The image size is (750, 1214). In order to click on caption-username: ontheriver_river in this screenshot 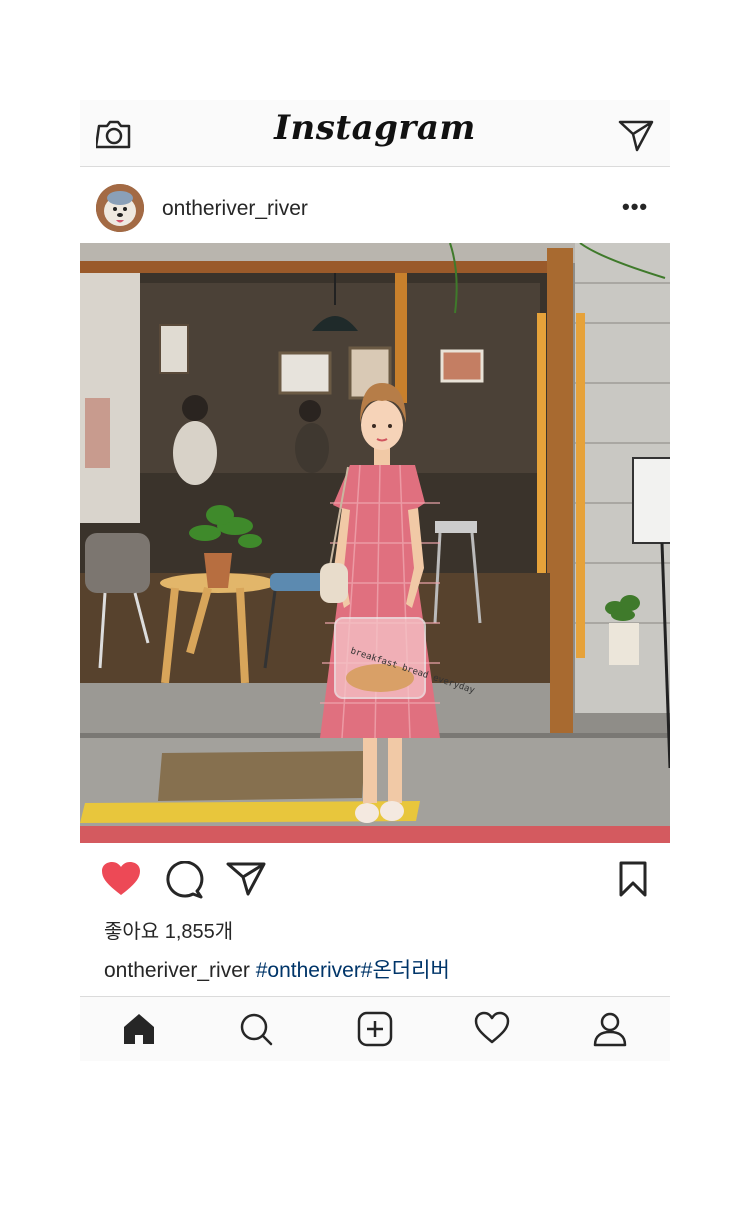, I will do `click(177, 970)`.